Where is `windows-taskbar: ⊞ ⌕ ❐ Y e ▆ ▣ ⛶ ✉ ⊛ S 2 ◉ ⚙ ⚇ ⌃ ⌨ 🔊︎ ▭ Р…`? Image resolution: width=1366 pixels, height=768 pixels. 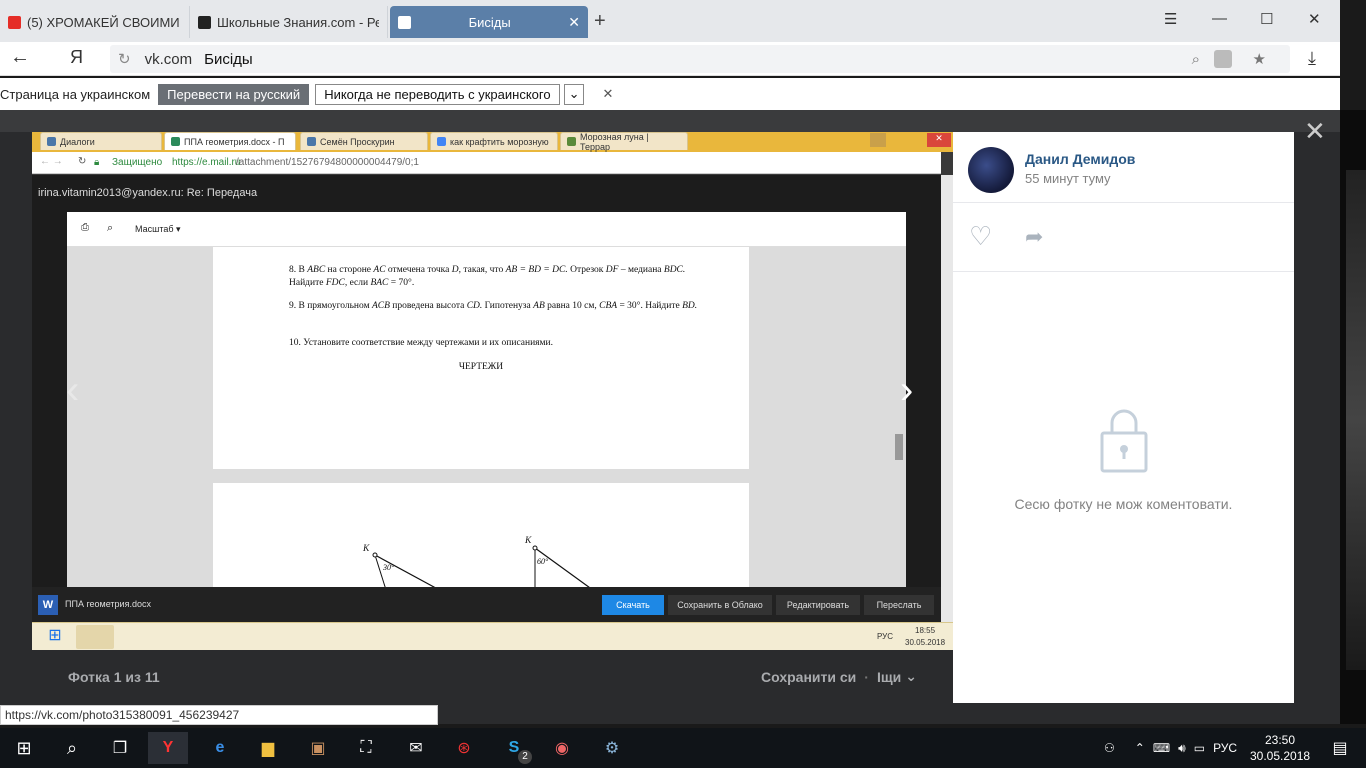 windows-taskbar: ⊞ ⌕ ❐ Y e ▆ ▣ ⛶ ✉ ⊛ S 2 ◉ ⚙ ⚇ ⌃ ⌨ 🔊︎ ▭ Р… is located at coordinates (683, 748).